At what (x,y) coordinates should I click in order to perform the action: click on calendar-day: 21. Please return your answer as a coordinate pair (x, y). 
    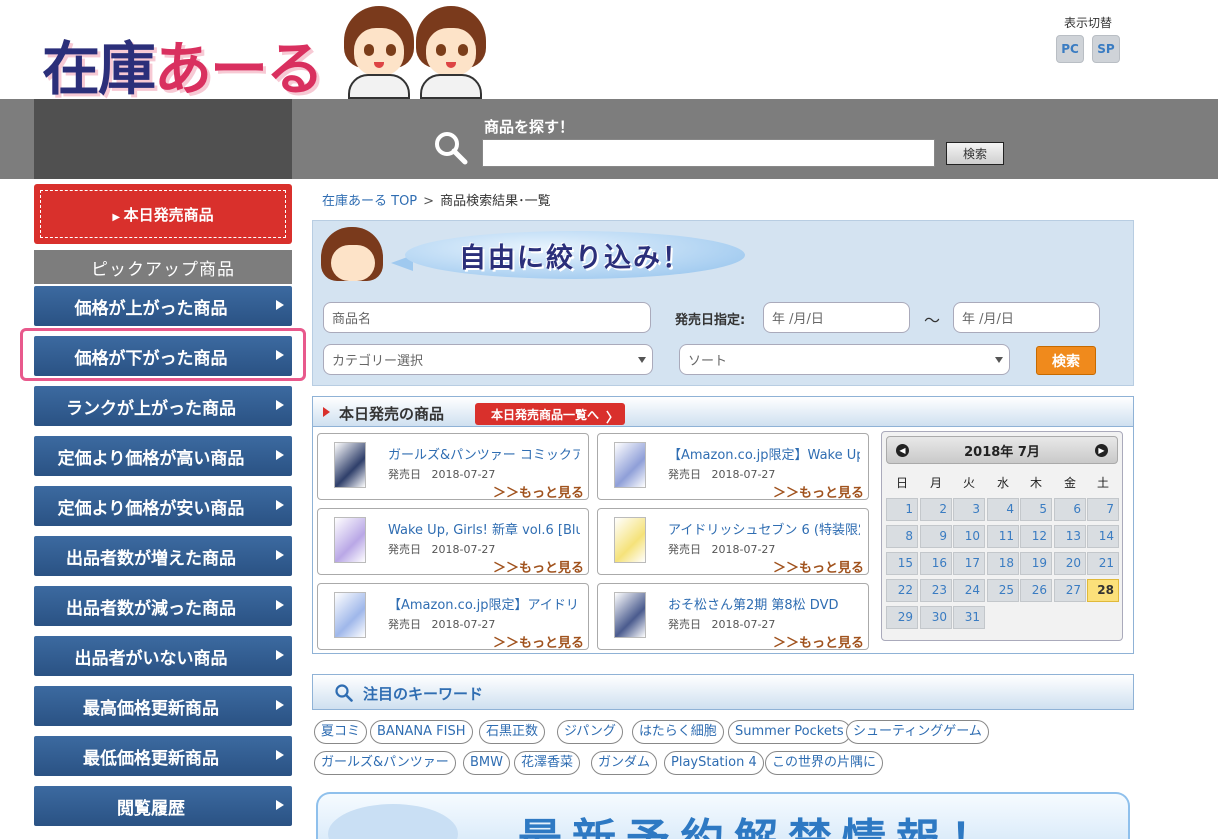
    Looking at the image, I should click on (1103, 563).